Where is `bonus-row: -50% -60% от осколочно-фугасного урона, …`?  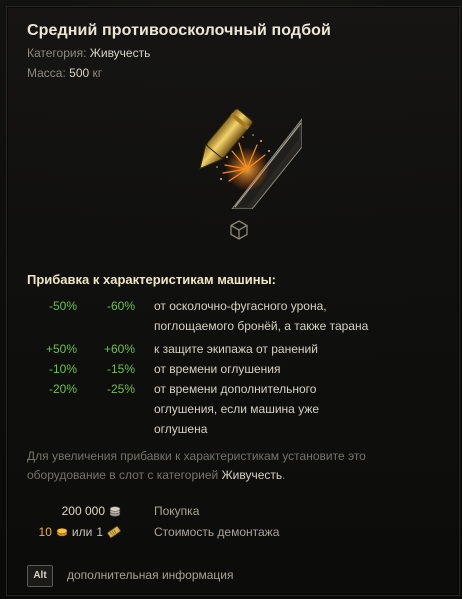
bonus-row: -50% -60% от осколочно-фугасного урона, … is located at coordinates (233, 319).